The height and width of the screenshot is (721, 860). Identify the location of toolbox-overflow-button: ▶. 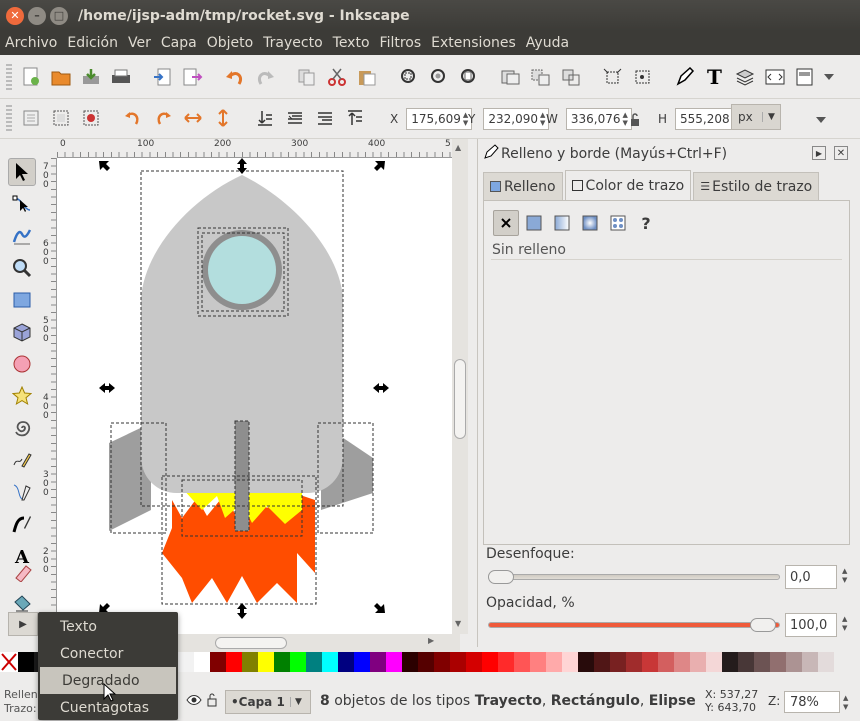
(23, 624).